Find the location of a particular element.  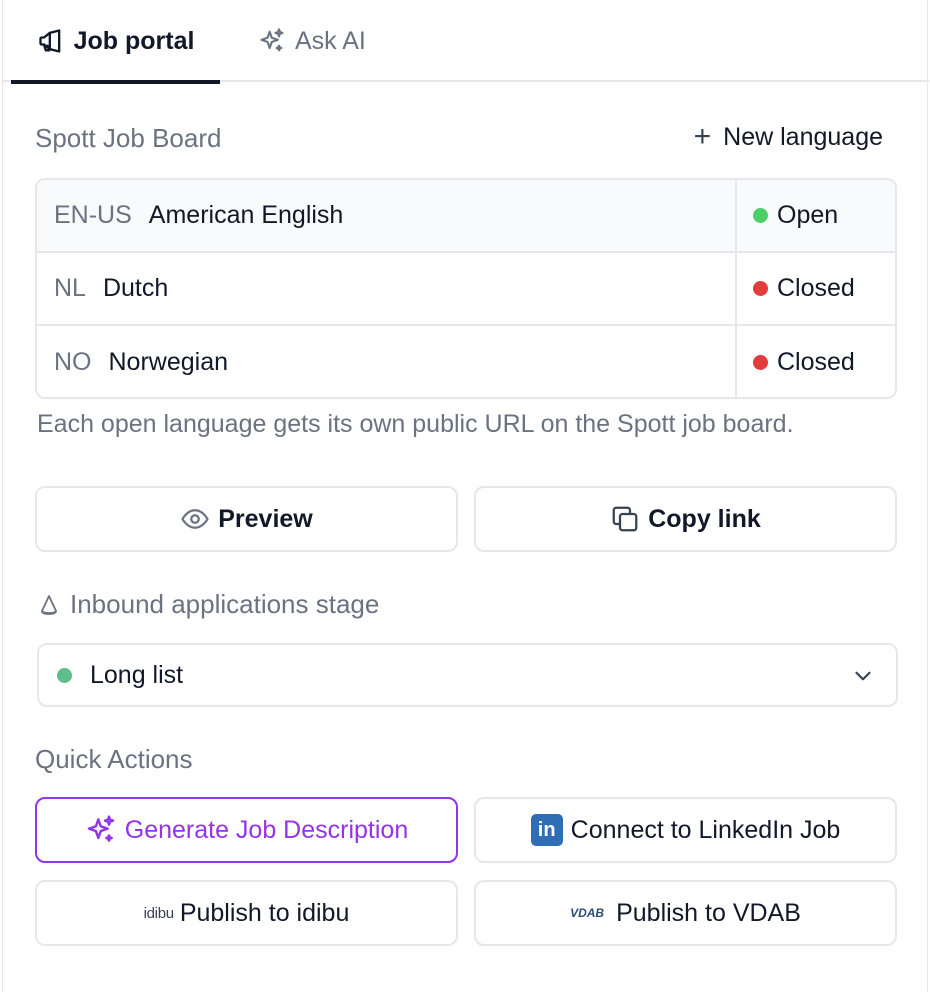

inbound-stage-select: Long list is located at coordinates (467, 675).